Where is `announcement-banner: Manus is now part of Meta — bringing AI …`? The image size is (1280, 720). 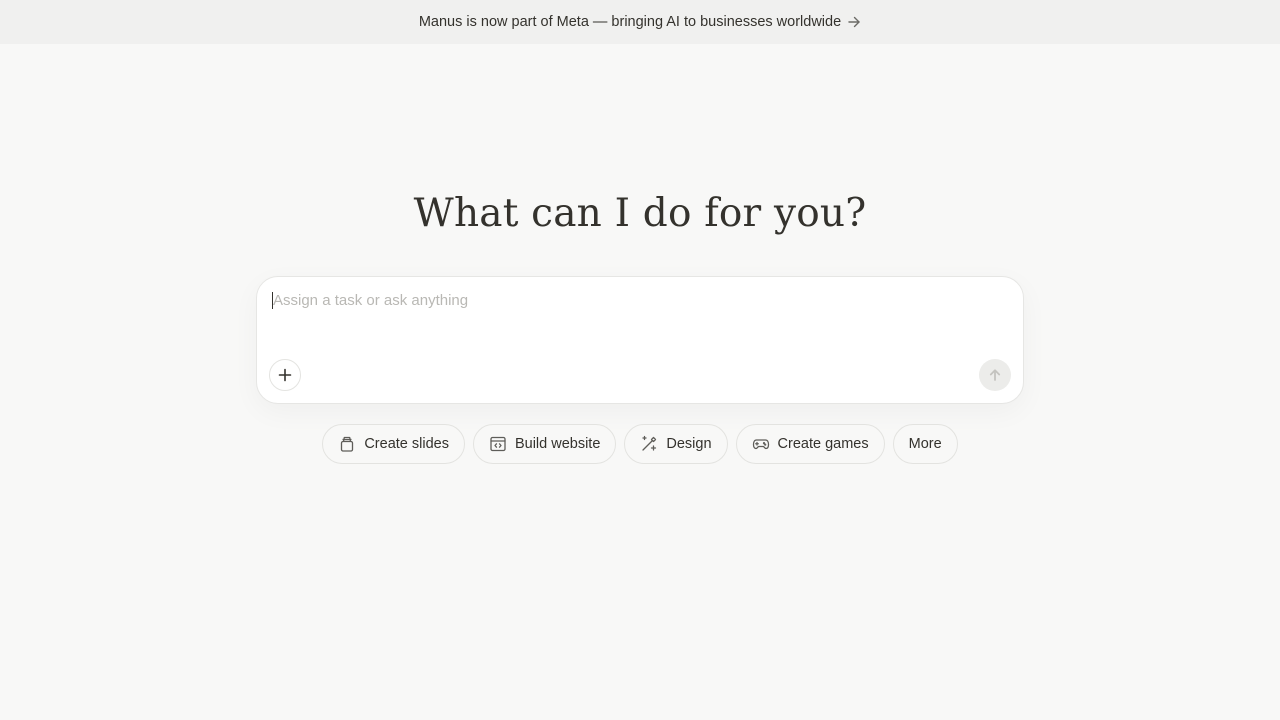 announcement-banner: Manus is now part of Meta — bringing AI … is located at coordinates (640, 22).